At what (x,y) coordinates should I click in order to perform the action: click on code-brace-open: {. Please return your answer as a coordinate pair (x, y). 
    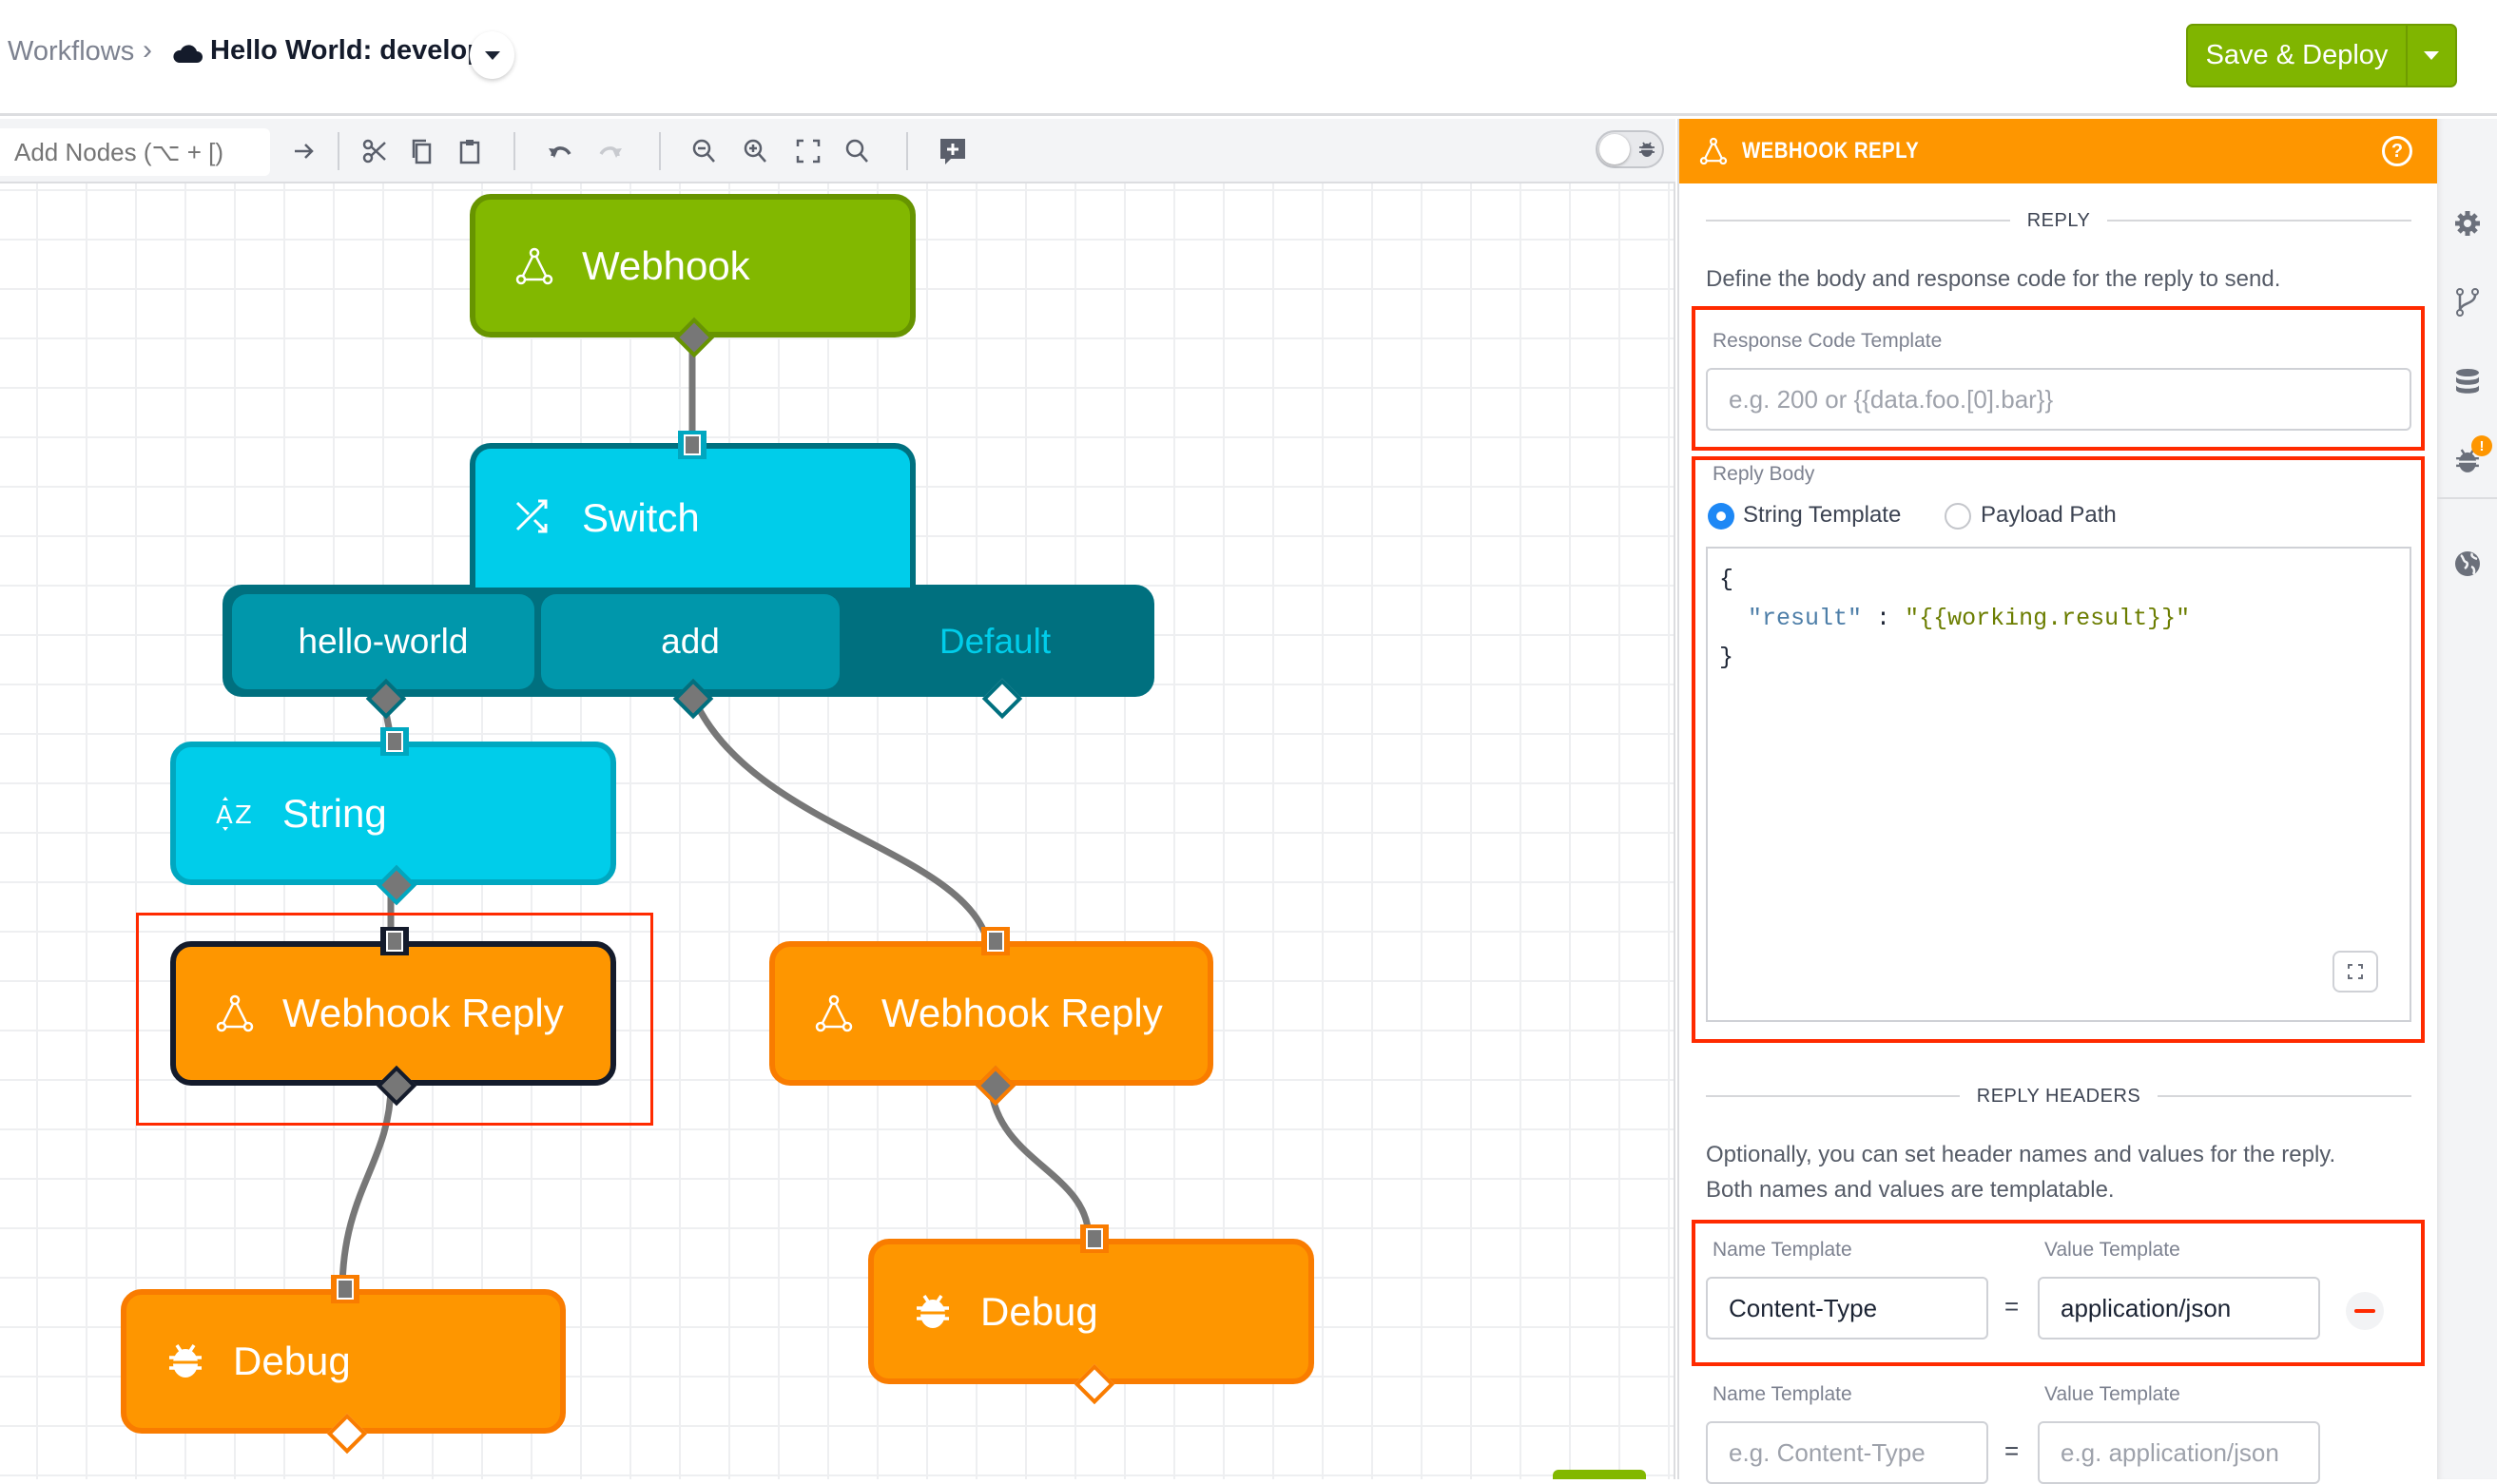
    Looking at the image, I should click on (1726, 579).